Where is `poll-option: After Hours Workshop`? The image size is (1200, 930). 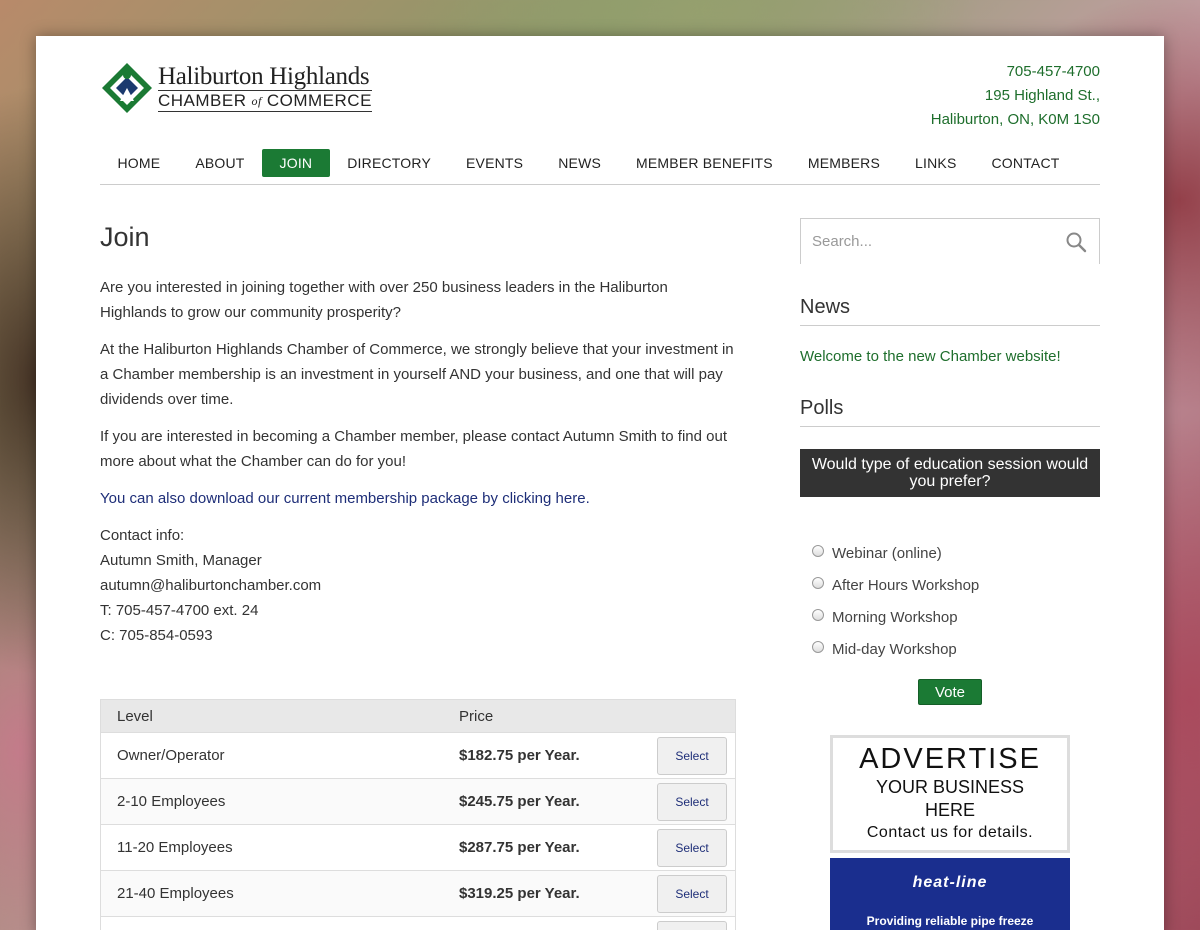
poll-option: After Hours Workshop is located at coordinates (956, 585).